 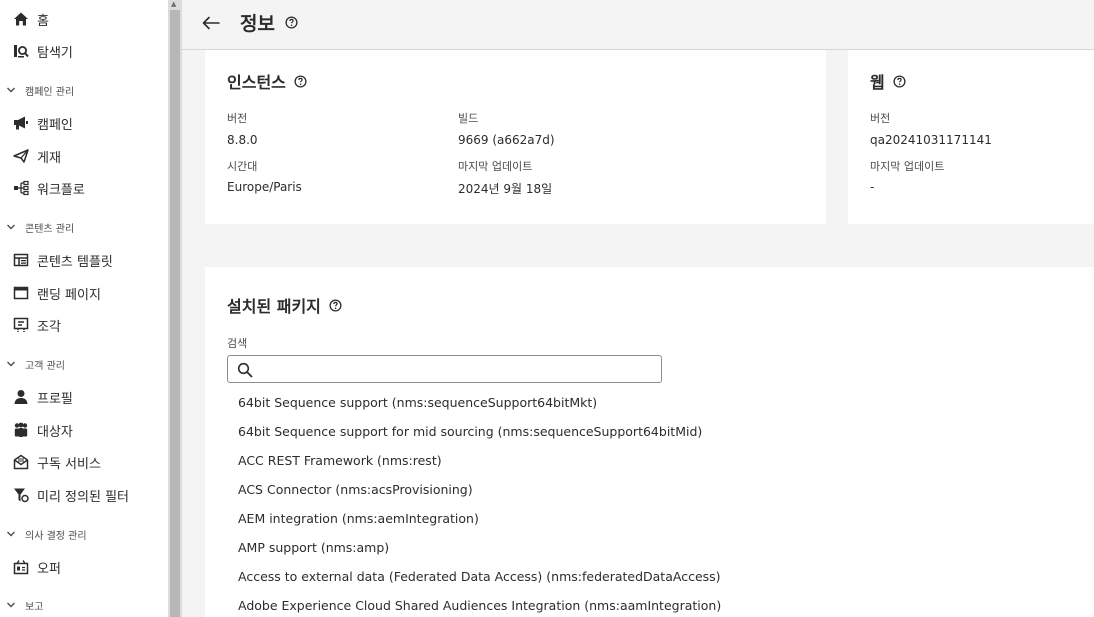 I want to click on section-label: 콘텐츠 관리, so click(x=50, y=229).